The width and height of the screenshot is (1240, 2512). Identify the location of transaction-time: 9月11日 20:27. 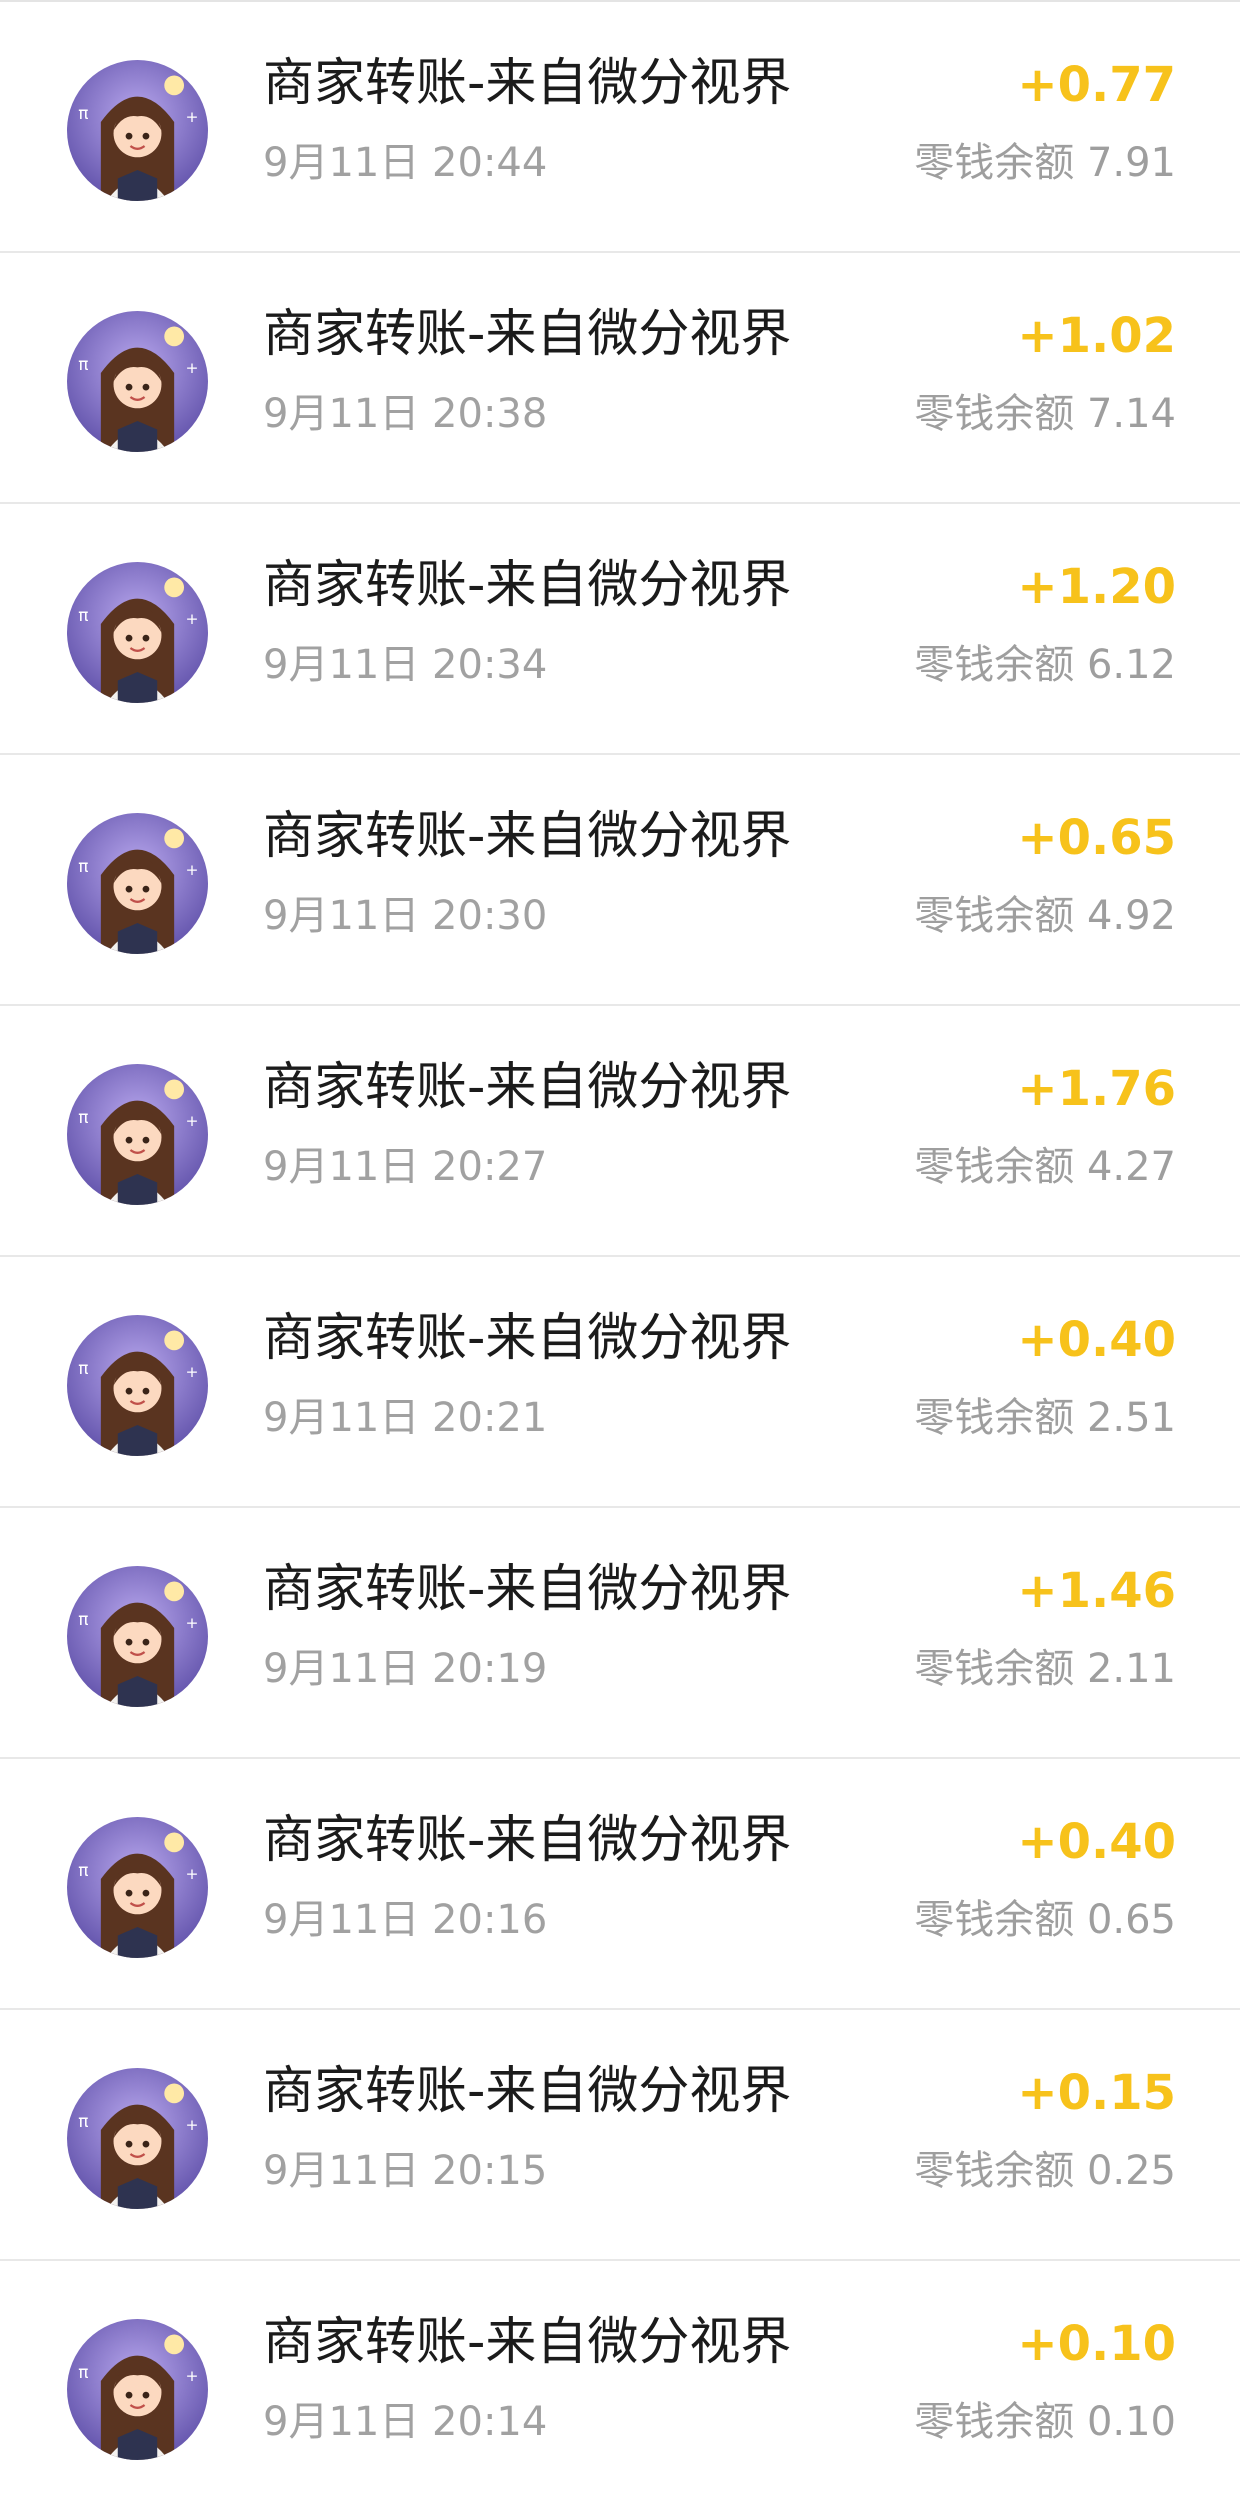
(405, 1167).